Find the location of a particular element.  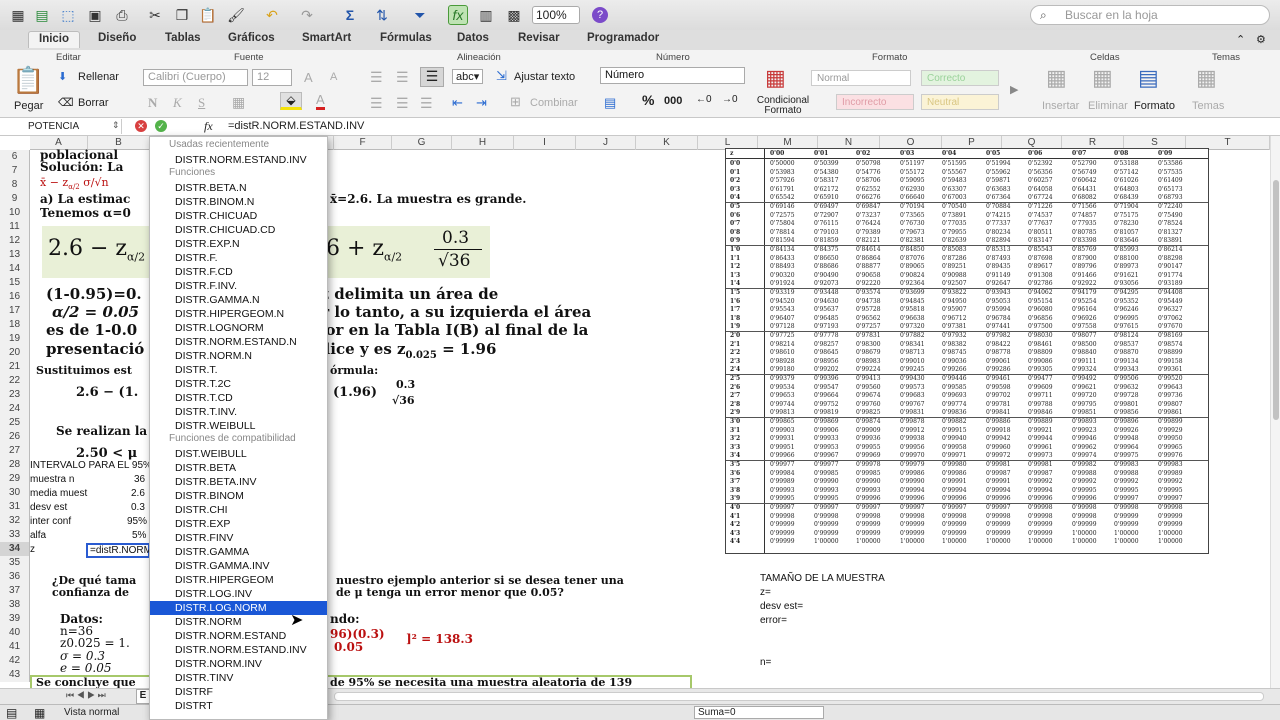

format-painter-icon: 🖌 is located at coordinates (236, 15).